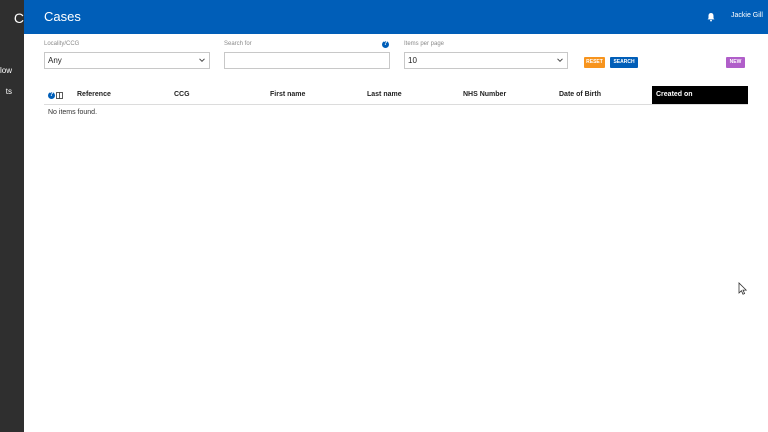  Describe the element at coordinates (55, 60) in the screenshot. I see `locality-select-value: Any` at that location.